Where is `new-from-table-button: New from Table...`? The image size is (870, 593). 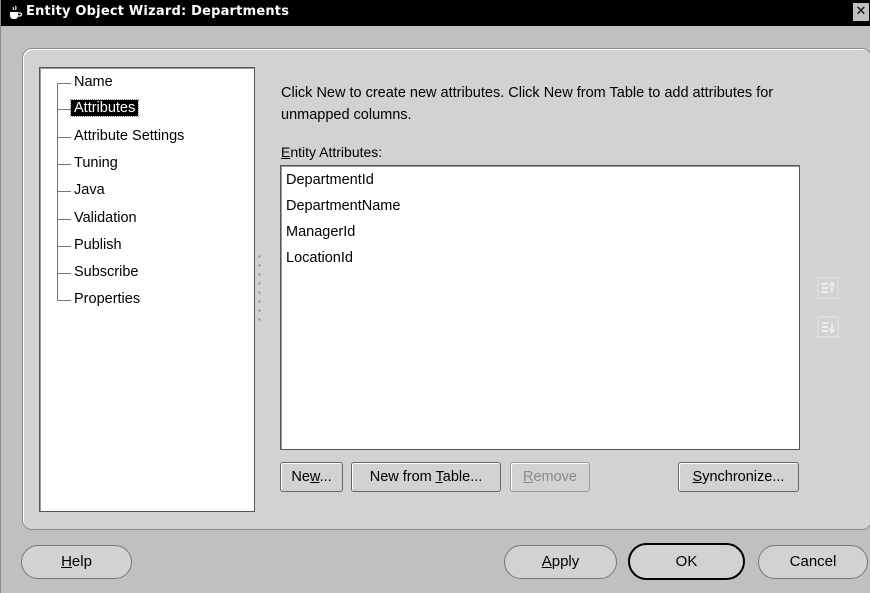 new-from-table-button: New from Table... is located at coordinates (426, 477).